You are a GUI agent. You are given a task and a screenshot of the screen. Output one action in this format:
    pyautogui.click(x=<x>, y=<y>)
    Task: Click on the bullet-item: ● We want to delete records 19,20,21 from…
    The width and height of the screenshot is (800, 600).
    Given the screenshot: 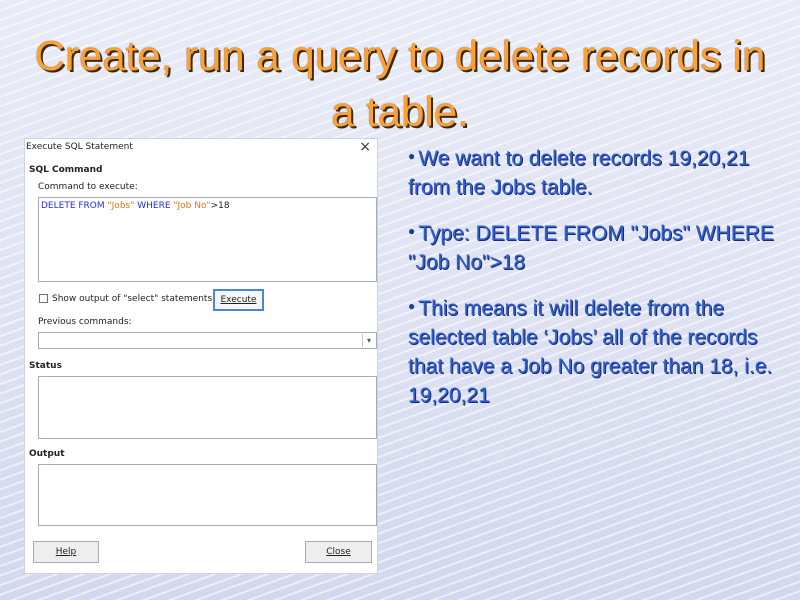 What is the action you would take?
    pyautogui.click(x=598, y=172)
    